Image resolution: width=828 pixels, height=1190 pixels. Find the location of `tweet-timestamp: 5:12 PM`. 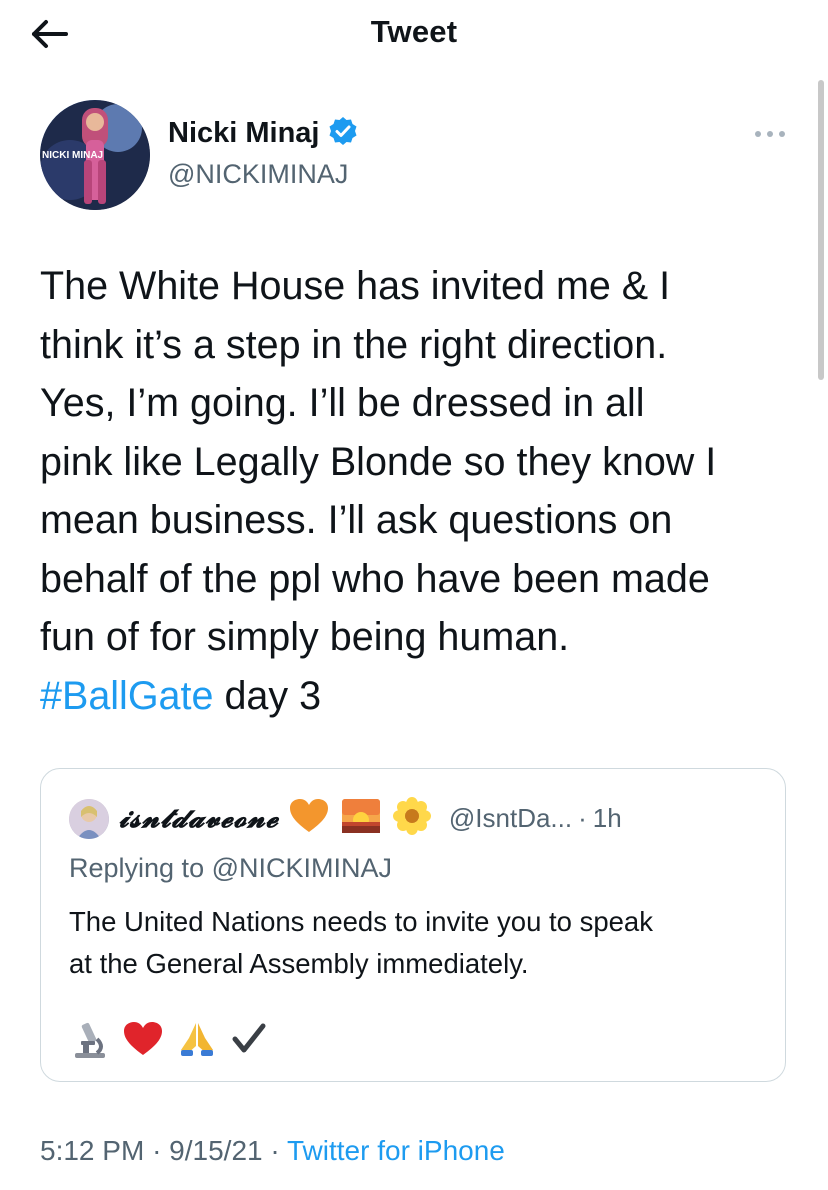

tweet-timestamp: 5:12 PM is located at coordinates (92, 1150).